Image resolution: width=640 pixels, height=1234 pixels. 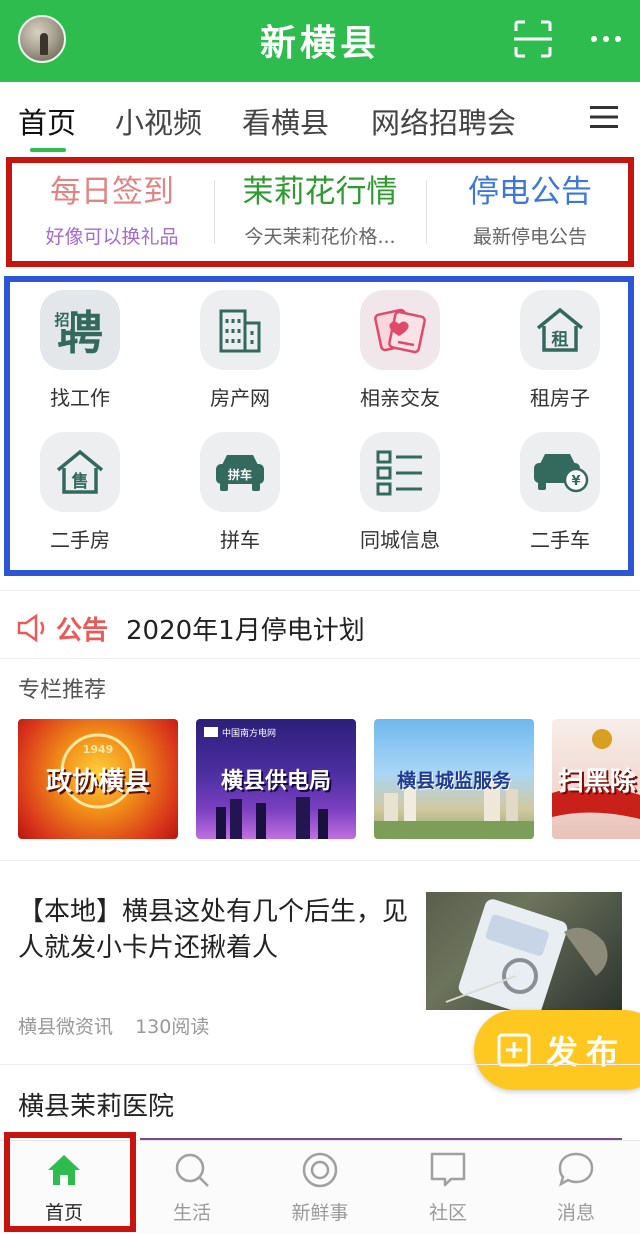 I want to click on announcement-bar: 公告 2020年1月停电计划, so click(x=190, y=628).